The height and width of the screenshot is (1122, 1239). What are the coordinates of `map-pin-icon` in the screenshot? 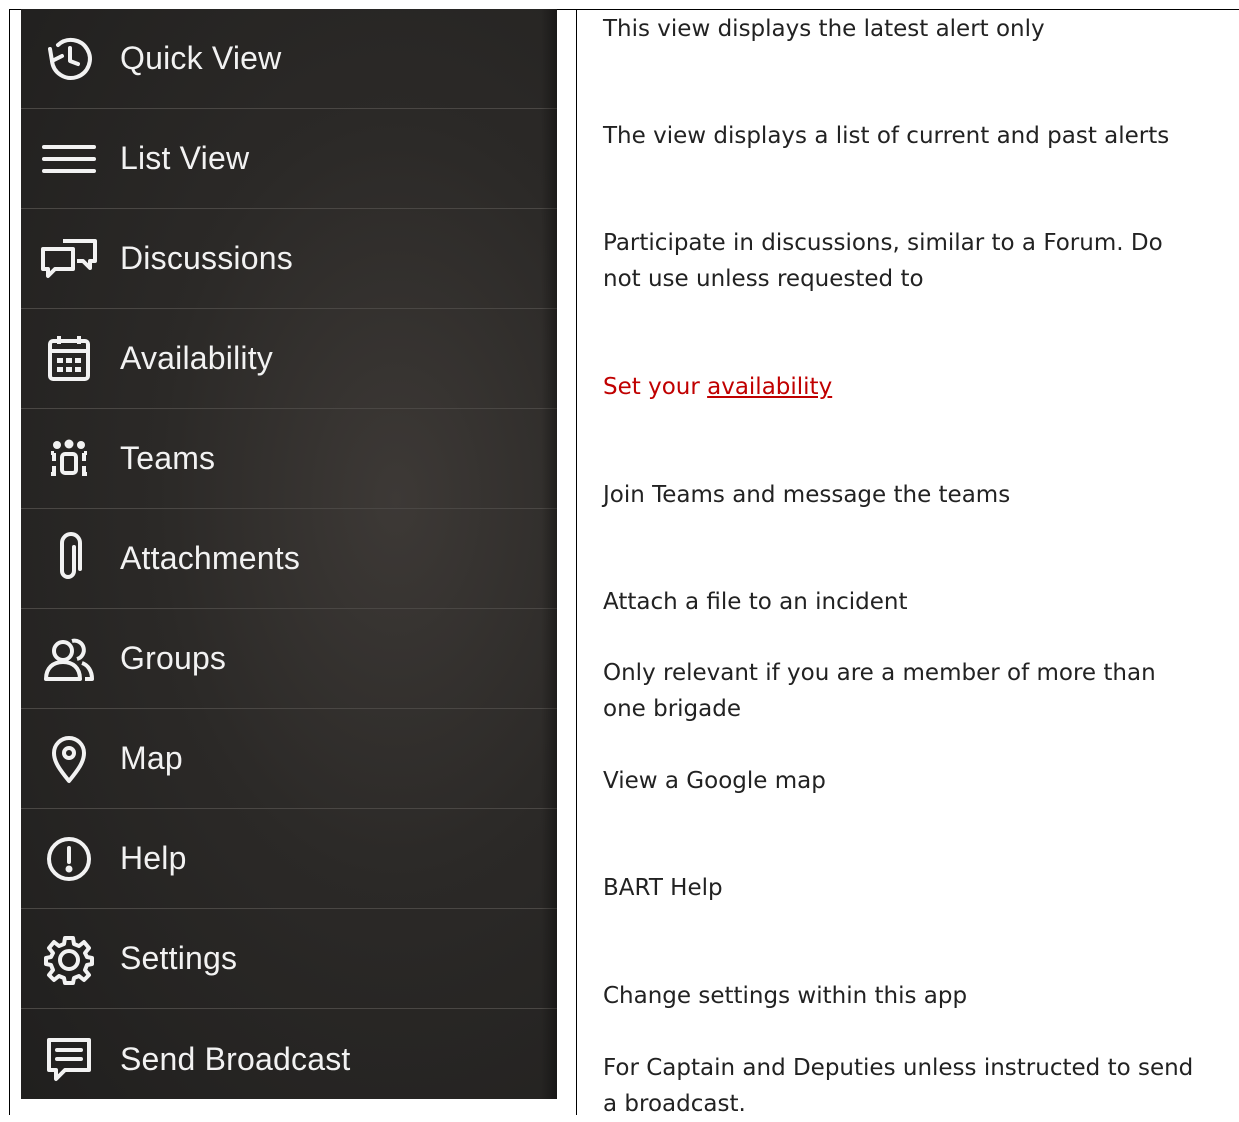 It's located at (69, 759).